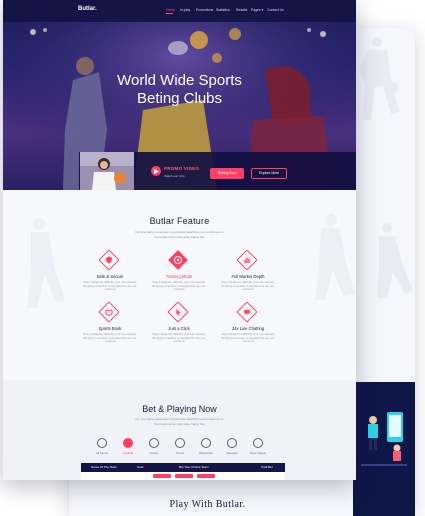 The image size is (425, 516). What do you see at coordinates (180, 443) in the screenshot?
I see `tennis-icon` at bounding box center [180, 443].